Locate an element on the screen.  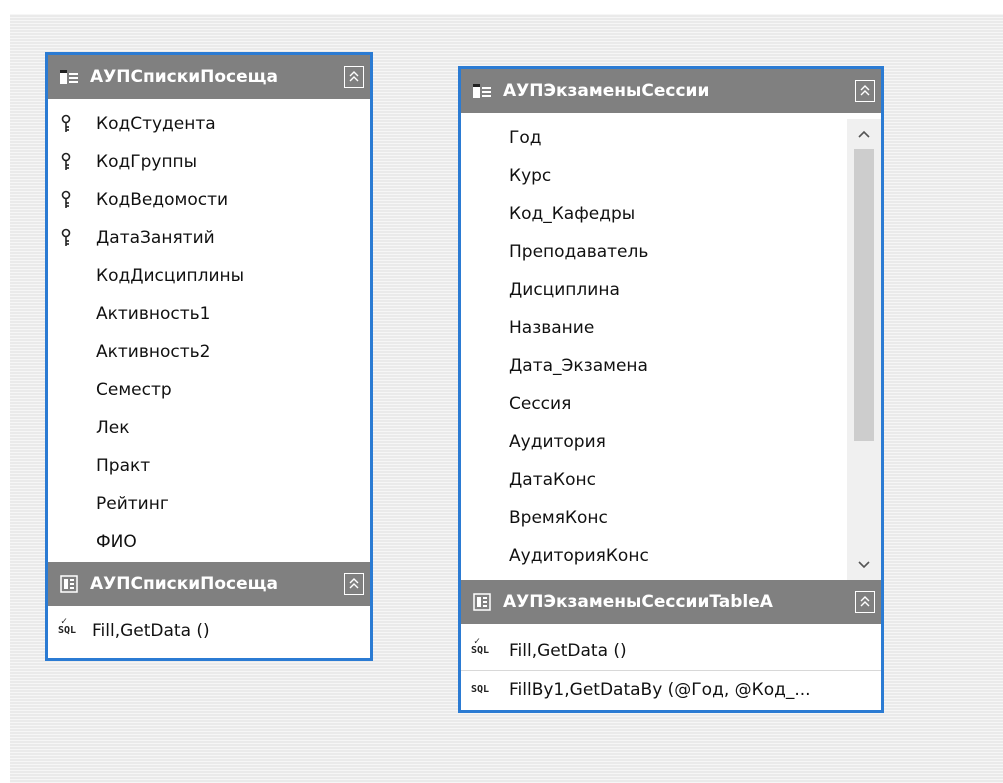
field-name: Курс is located at coordinates (530, 176).